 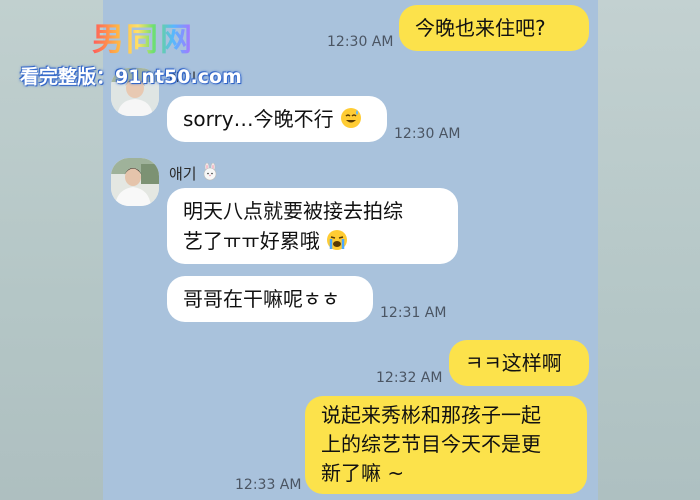 What do you see at coordinates (131, 77) in the screenshot?
I see `watermark-url: 看完整版：91nt50.com` at bounding box center [131, 77].